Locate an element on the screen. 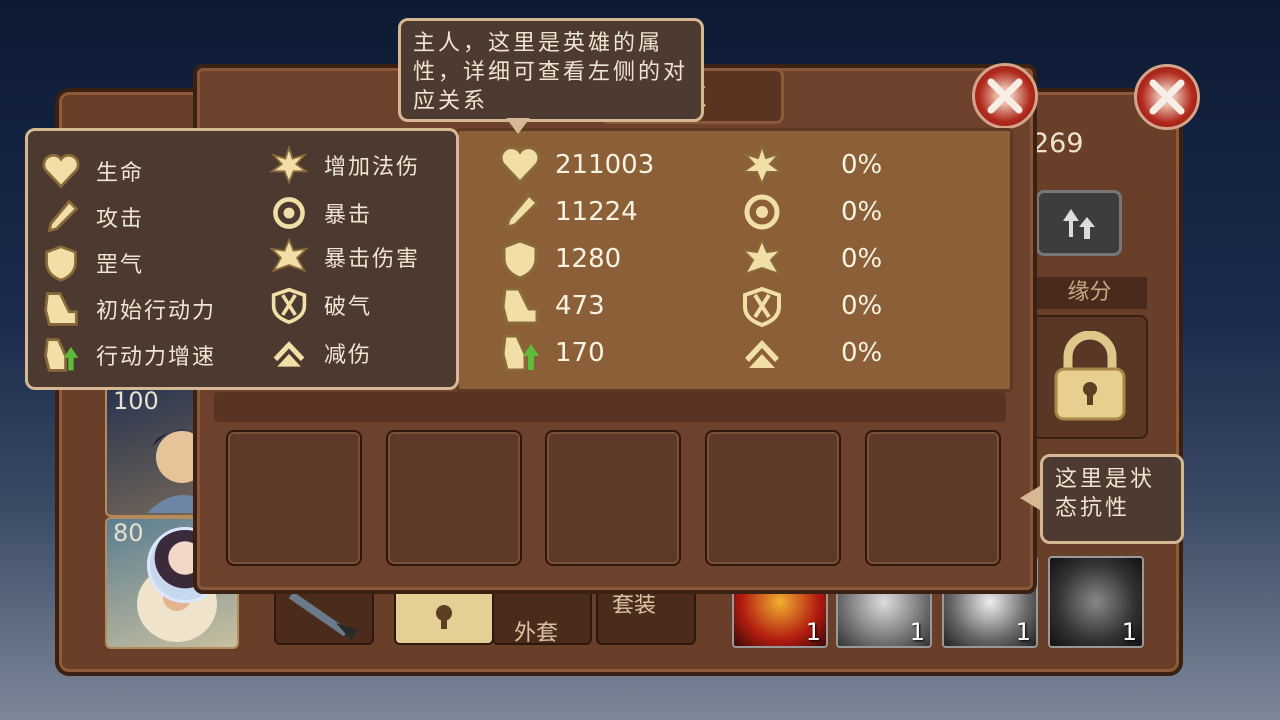 The image size is (1280, 720). legend-item-defense: 罡气 is located at coordinates (92, 263).